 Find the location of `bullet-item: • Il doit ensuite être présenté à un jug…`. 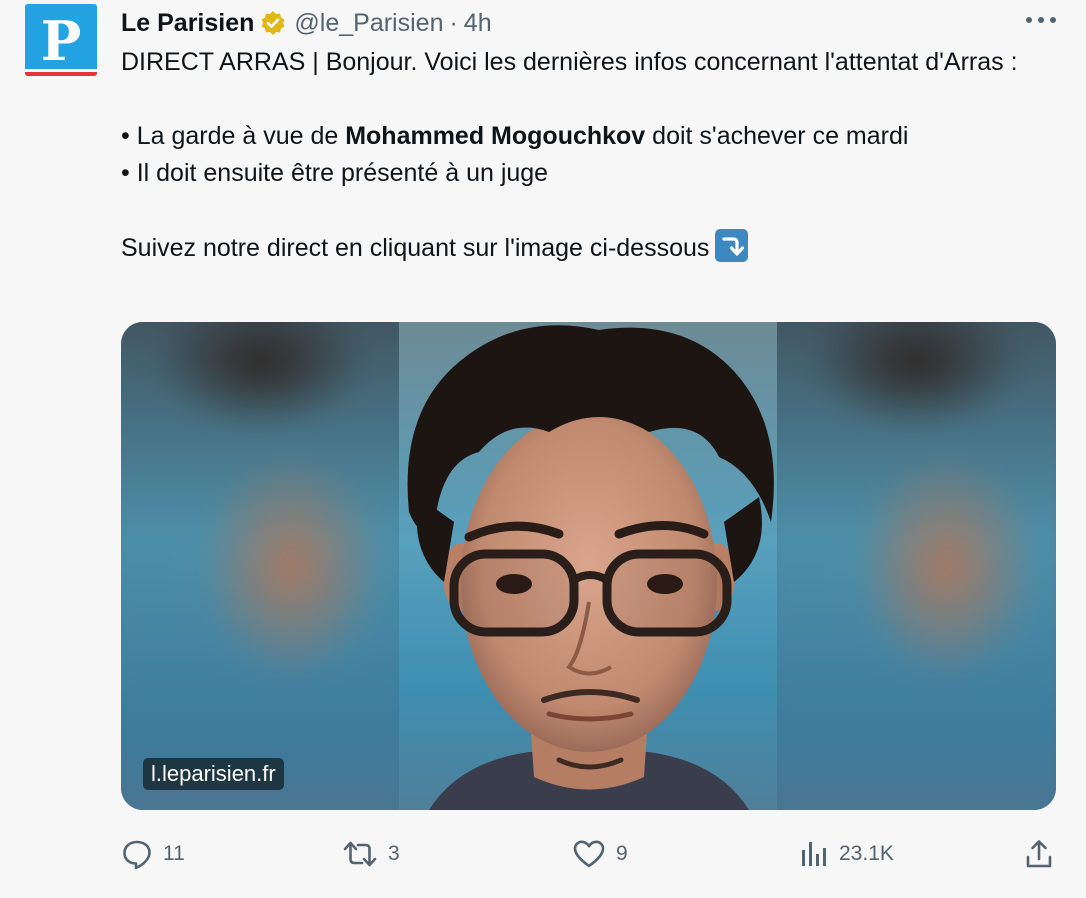

bullet-item: • Il doit ensuite être présenté à un jug… is located at coordinates (335, 173).